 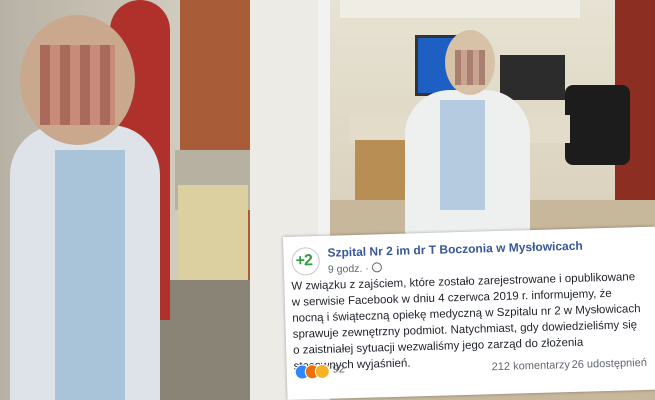 I want to click on hospital-logo: +2, so click(x=306, y=261).